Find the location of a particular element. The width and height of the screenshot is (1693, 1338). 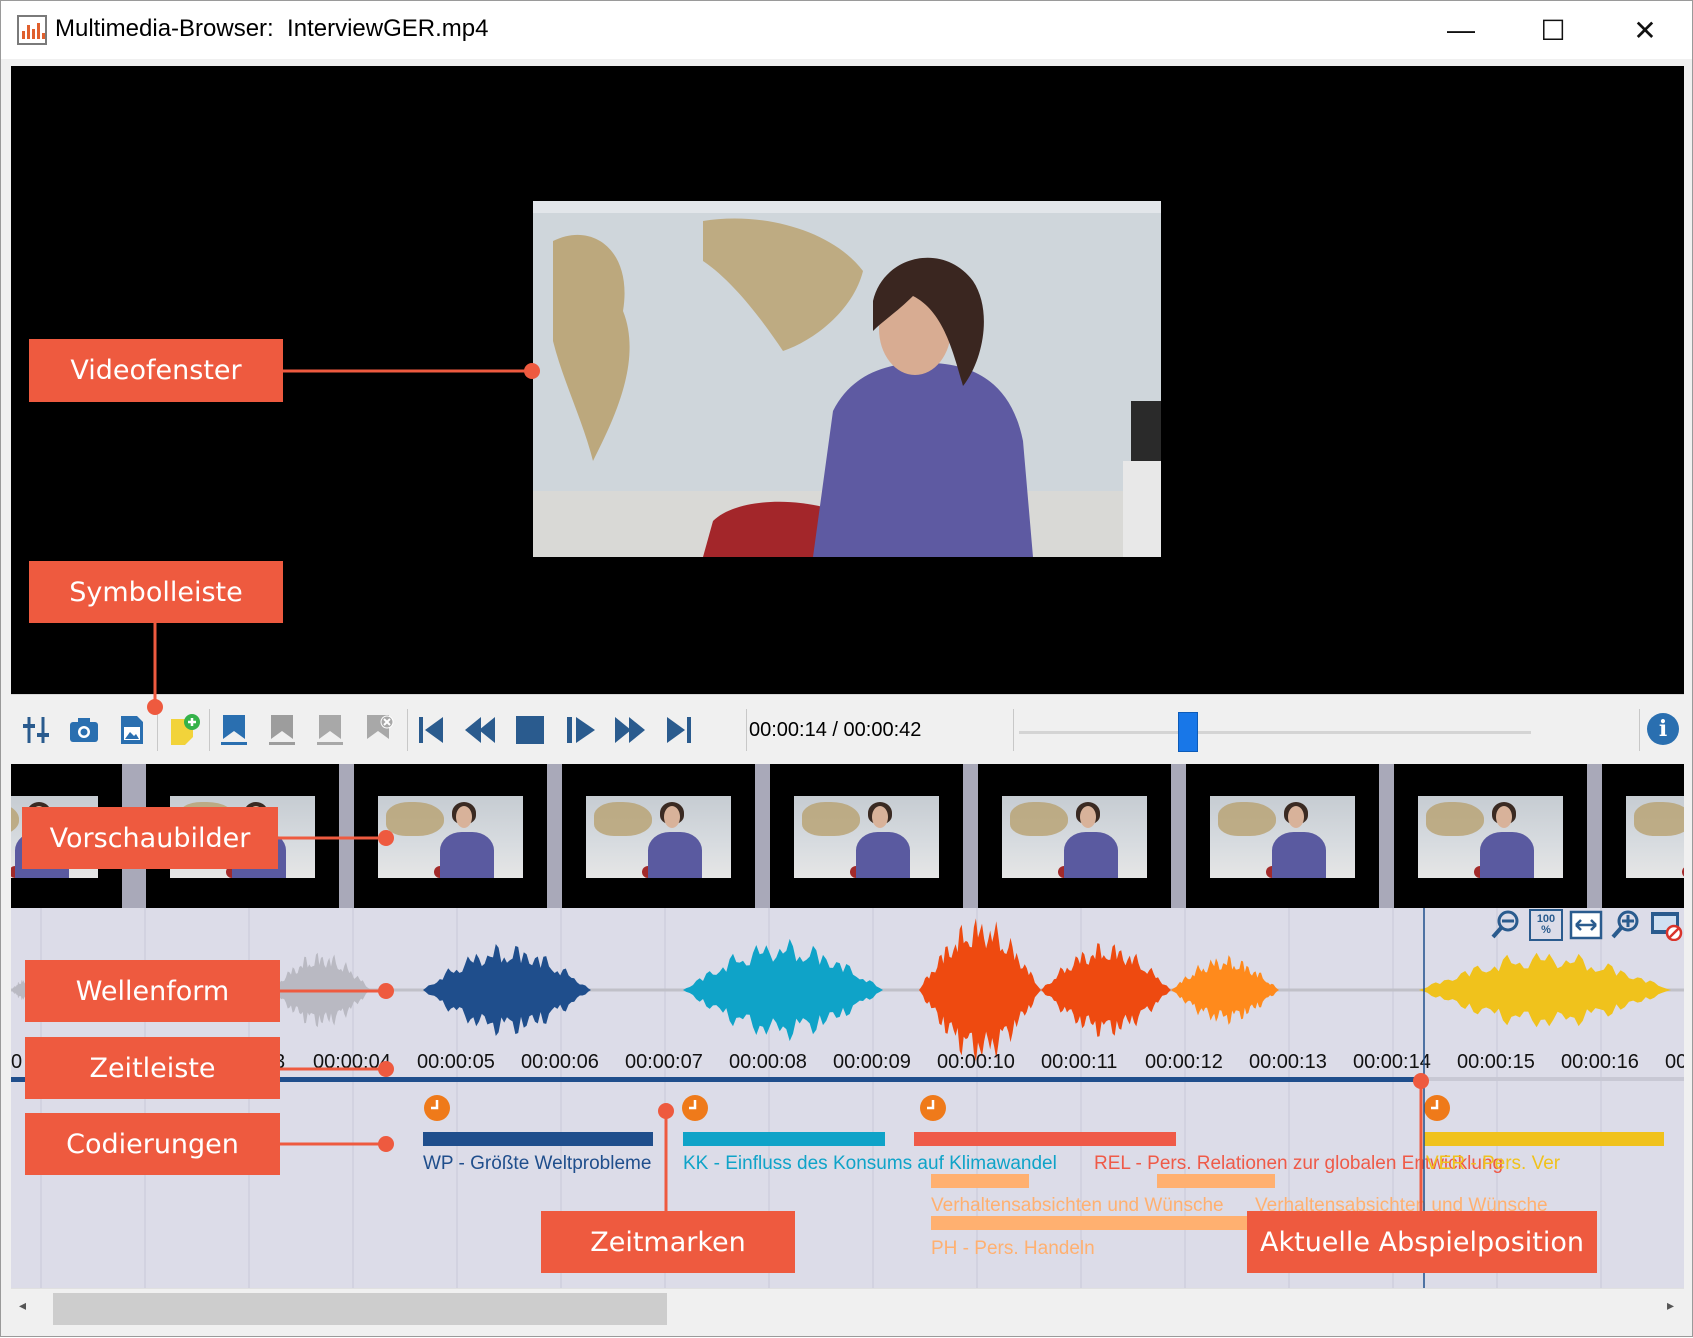

playback-slider-track is located at coordinates (1275, 732).